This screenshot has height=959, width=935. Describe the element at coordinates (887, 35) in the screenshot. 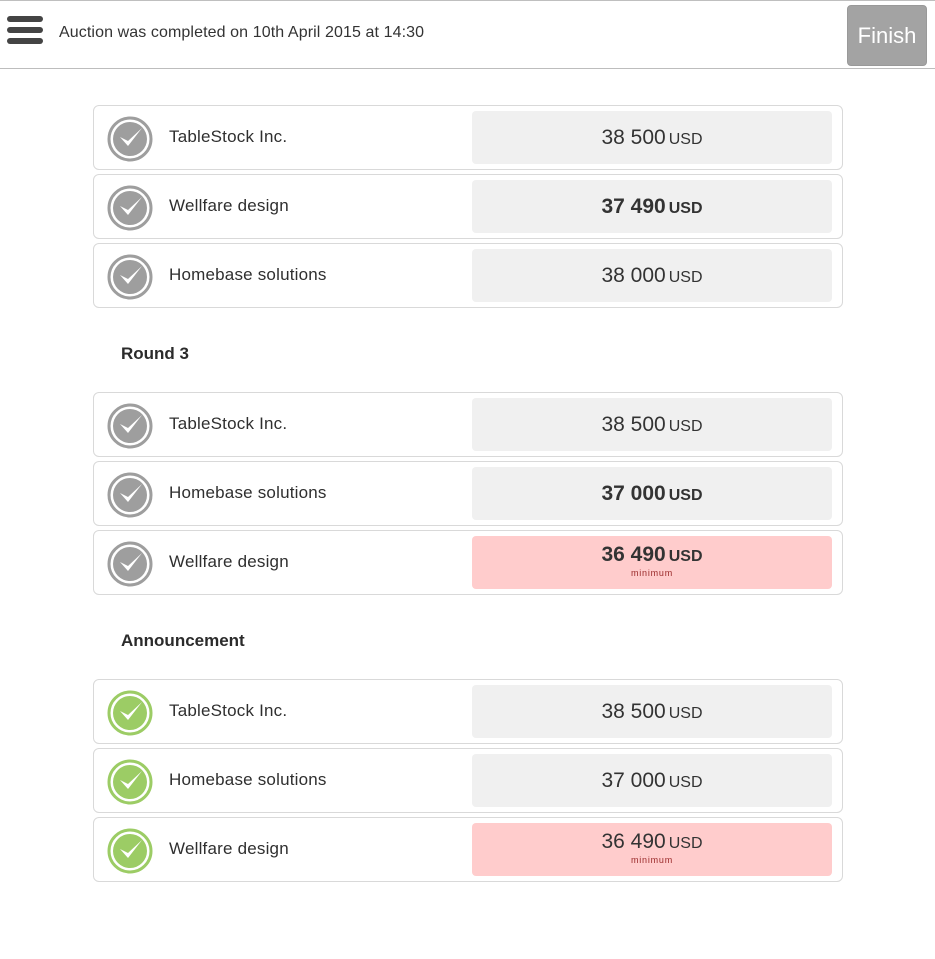

I see `finish-button: Finish` at that location.